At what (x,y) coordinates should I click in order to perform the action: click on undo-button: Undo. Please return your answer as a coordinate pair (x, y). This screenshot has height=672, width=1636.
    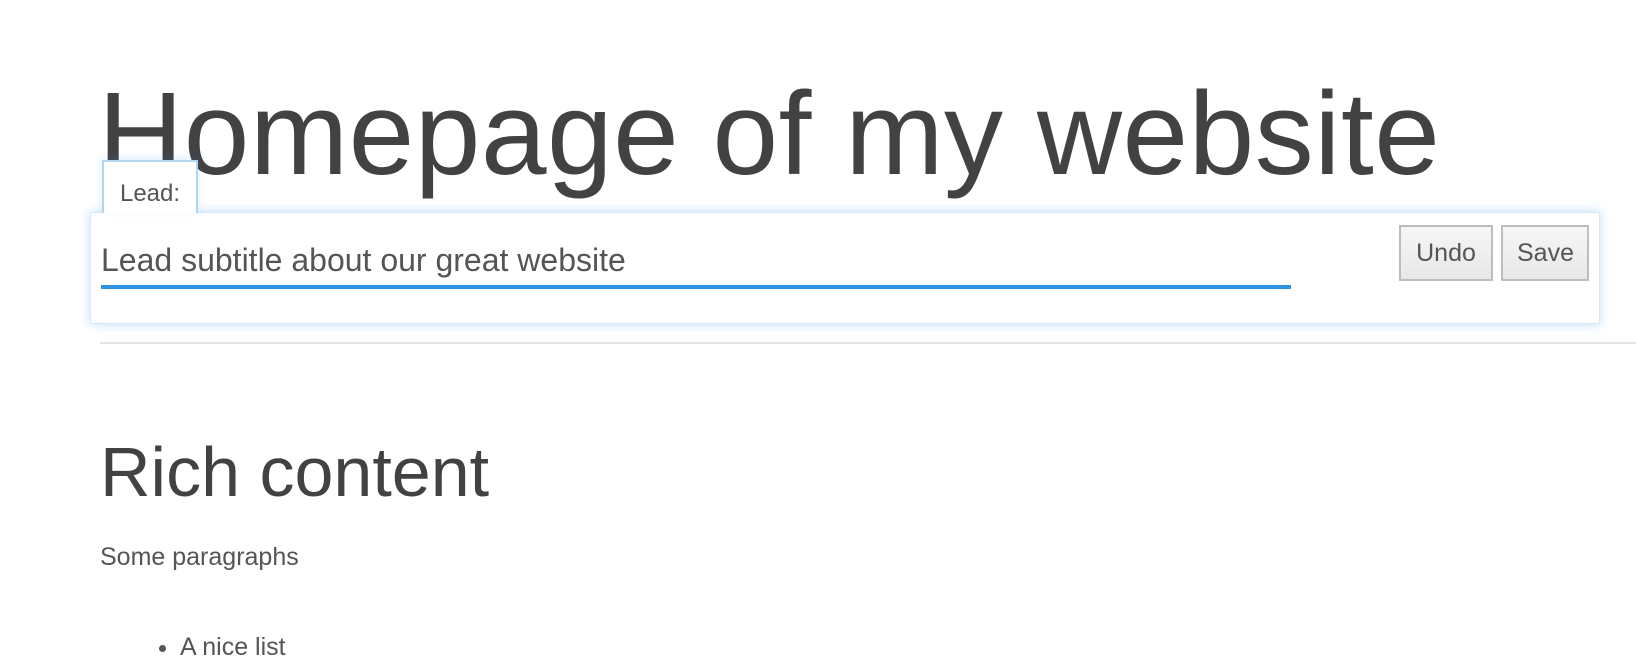
    Looking at the image, I should click on (1446, 253).